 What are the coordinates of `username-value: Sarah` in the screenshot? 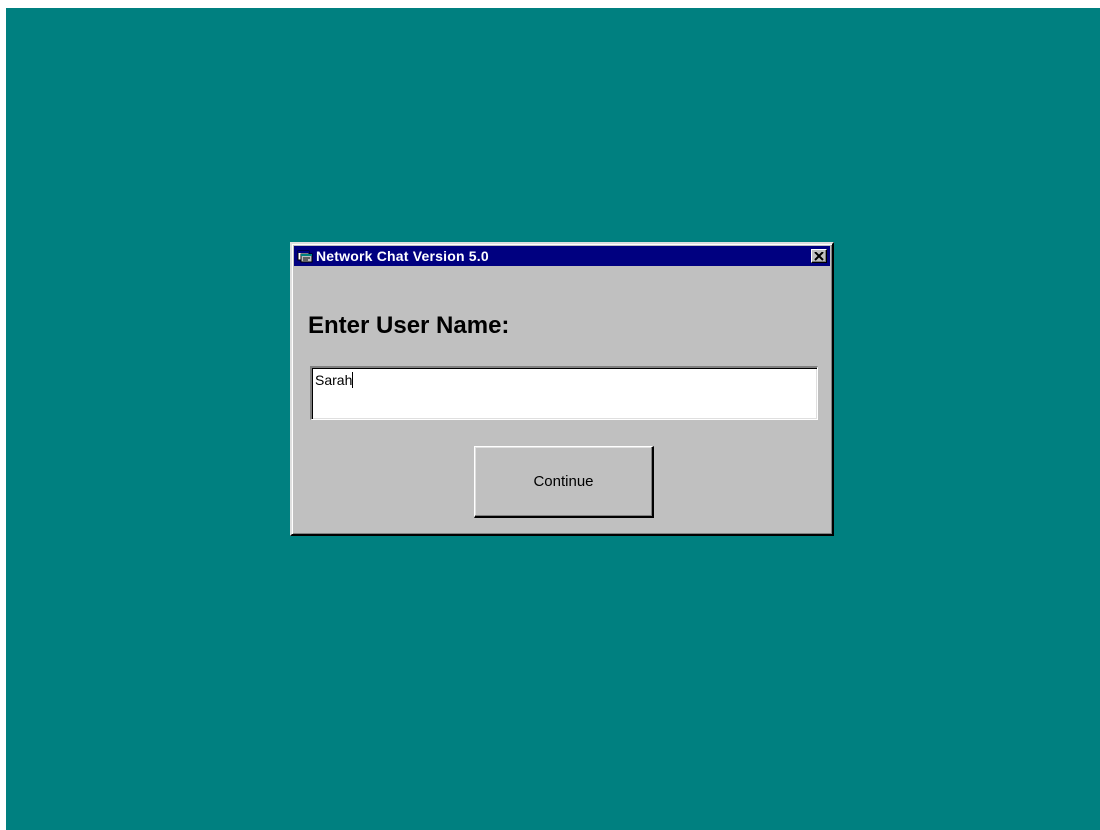 It's located at (334, 380).